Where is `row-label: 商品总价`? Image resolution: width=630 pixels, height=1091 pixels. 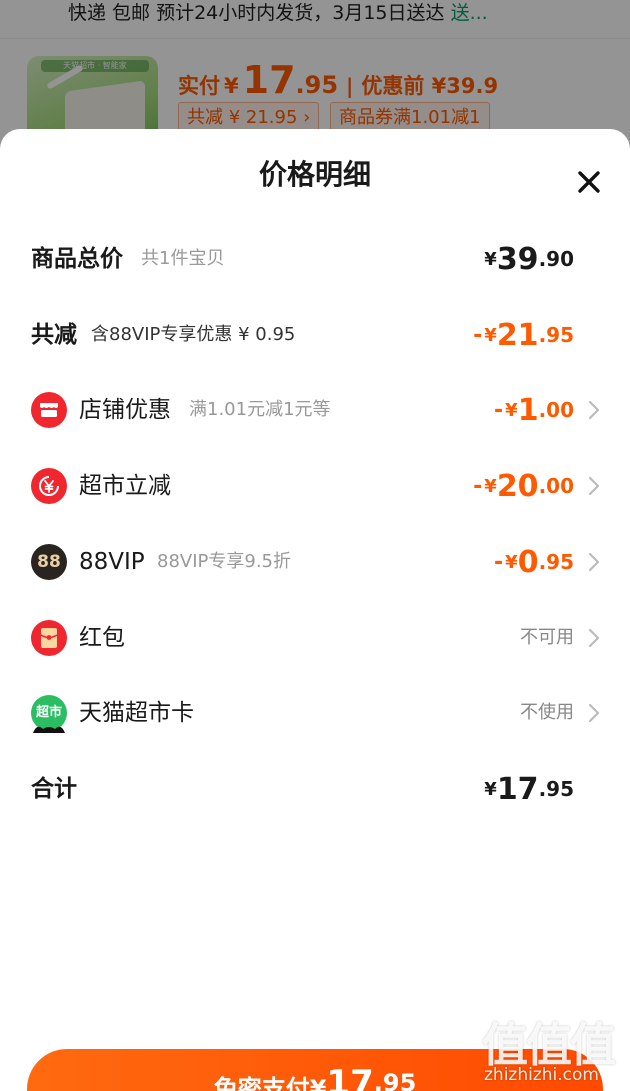 row-label: 商品总价 is located at coordinates (77, 259).